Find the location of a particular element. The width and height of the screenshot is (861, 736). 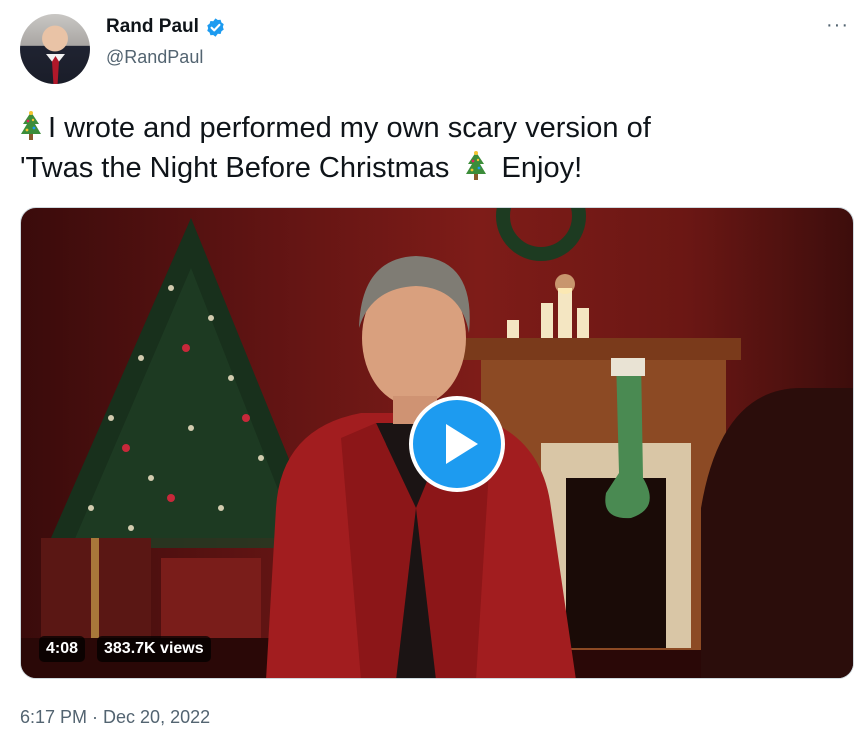

more-options-icon: ··· is located at coordinates (837, 25).